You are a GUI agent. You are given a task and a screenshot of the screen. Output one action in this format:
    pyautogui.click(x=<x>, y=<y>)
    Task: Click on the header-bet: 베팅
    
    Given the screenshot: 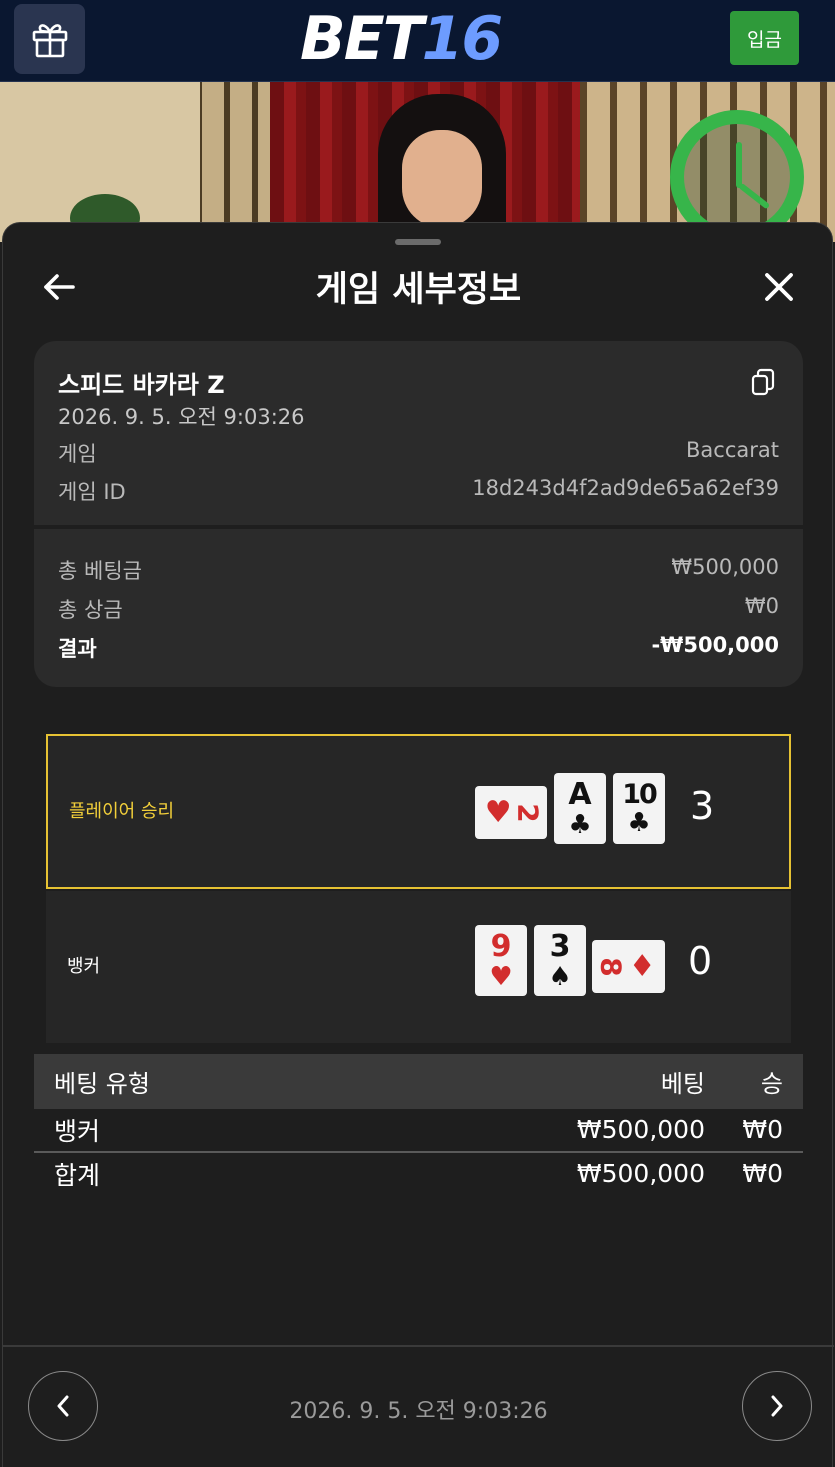 What is the action you would take?
    pyautogui.click(x=682, y=1084)
    